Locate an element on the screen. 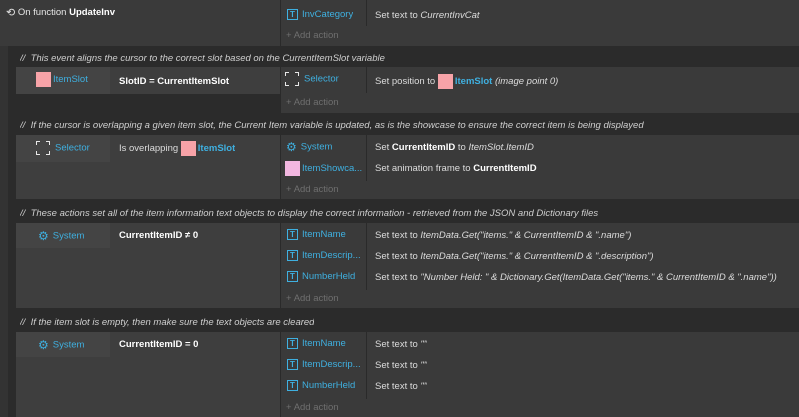 The image size is (799, 417). action-text: Set animation frame to CurrentItemID is located at coordinates (456, 168).